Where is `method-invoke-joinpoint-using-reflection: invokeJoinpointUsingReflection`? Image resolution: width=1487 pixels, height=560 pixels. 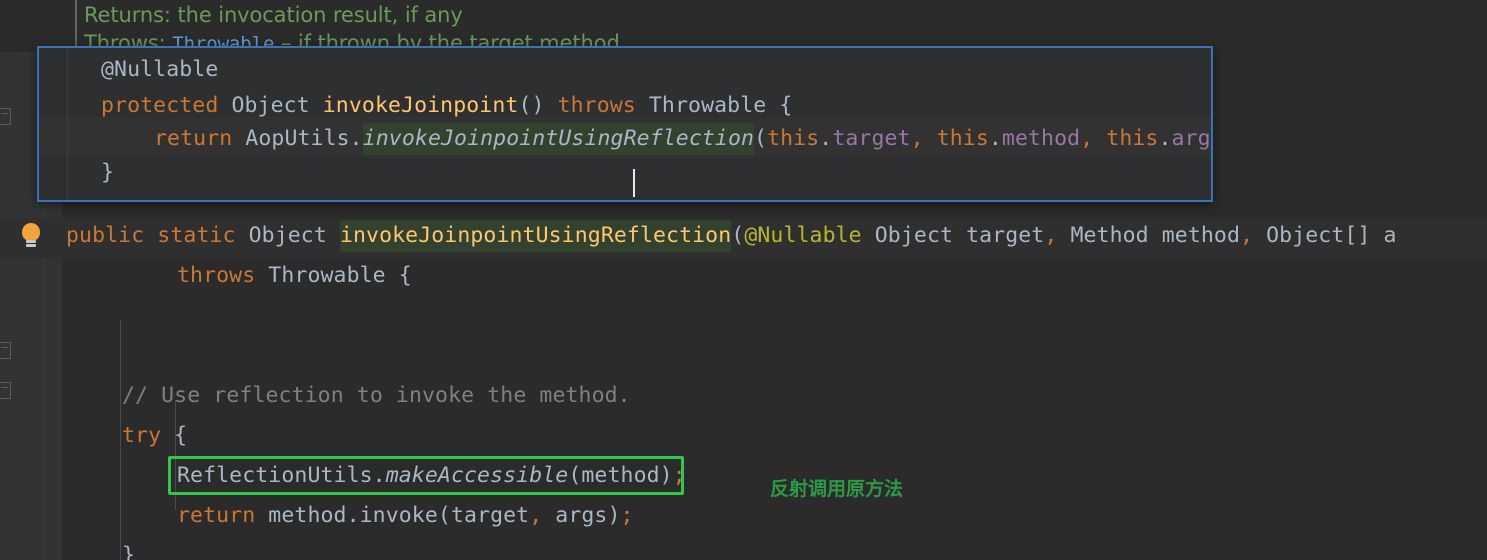 method-invoke-joinpoint-using-reflection: invokeJoinpointUsingReflection is located at coordinates (558, 139).